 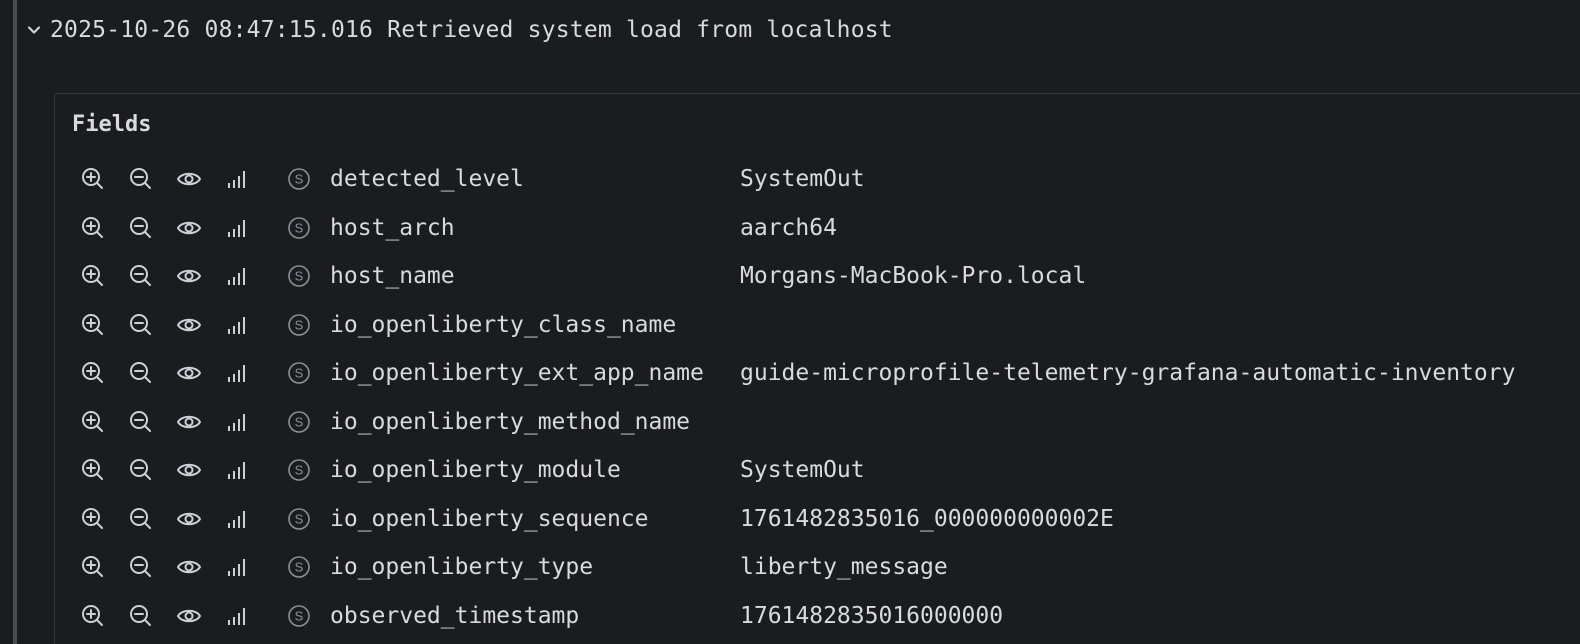 What do you see at coordinates (788, 227) in the screenshot?
I see `field-value: aarch64` at bounding box center [788, 227].